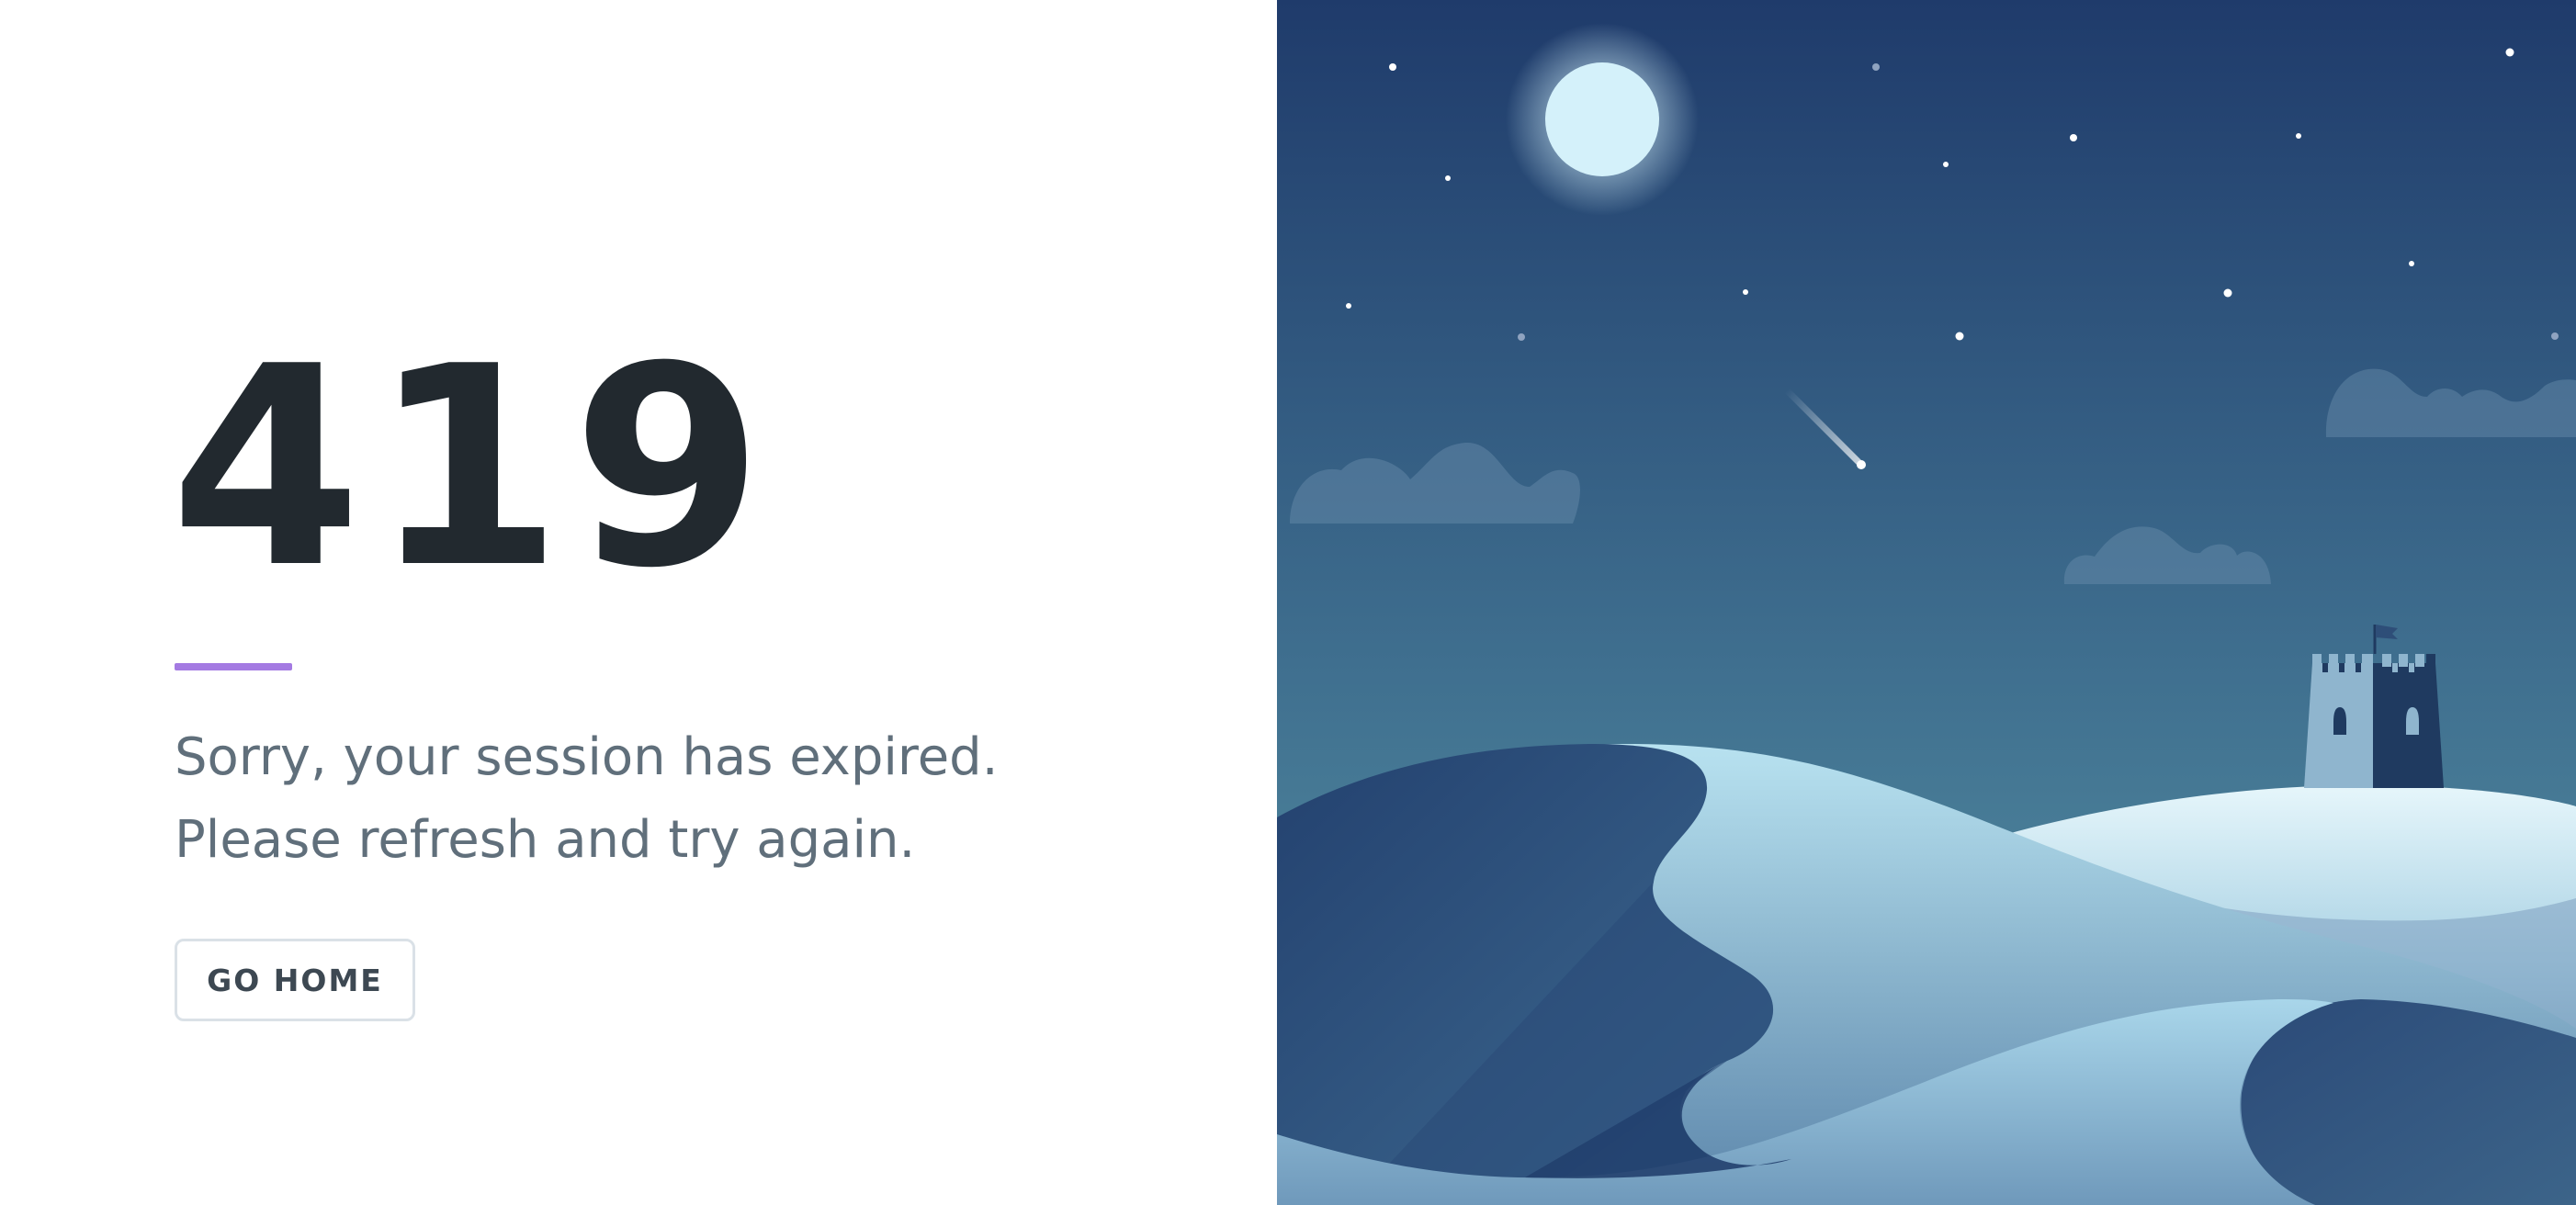  I want to click on moon-icon, so click(1602, 119).